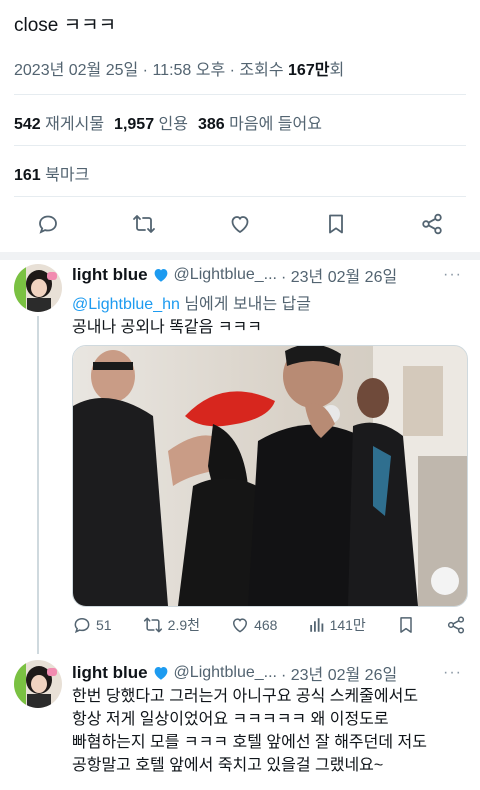 The height and width of the screenshot is (790, 480). Describe the element at coordinates (309, 70) in the screenshot. I see `view-count: 167만` at that location.